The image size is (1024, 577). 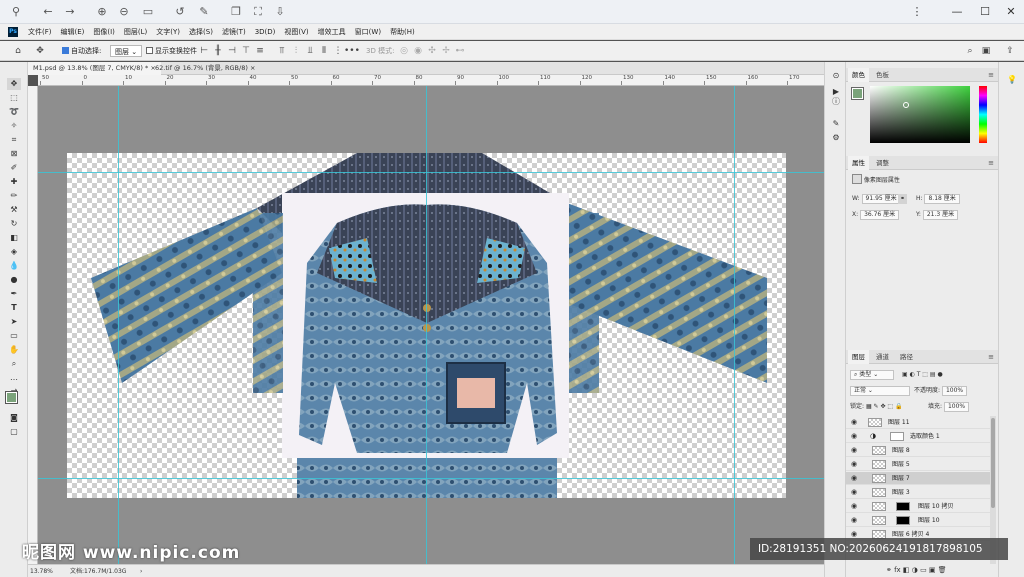 What do you see at coordinates (246, 51) in the screenshot?
I see `align-top-icon: ⊤` at bounding box center [246, 51].